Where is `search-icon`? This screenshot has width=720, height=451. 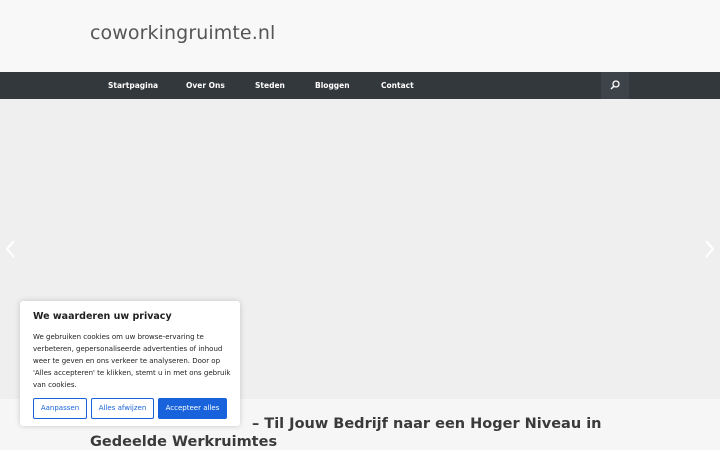 search-icon is located at coordinates (615, 85).